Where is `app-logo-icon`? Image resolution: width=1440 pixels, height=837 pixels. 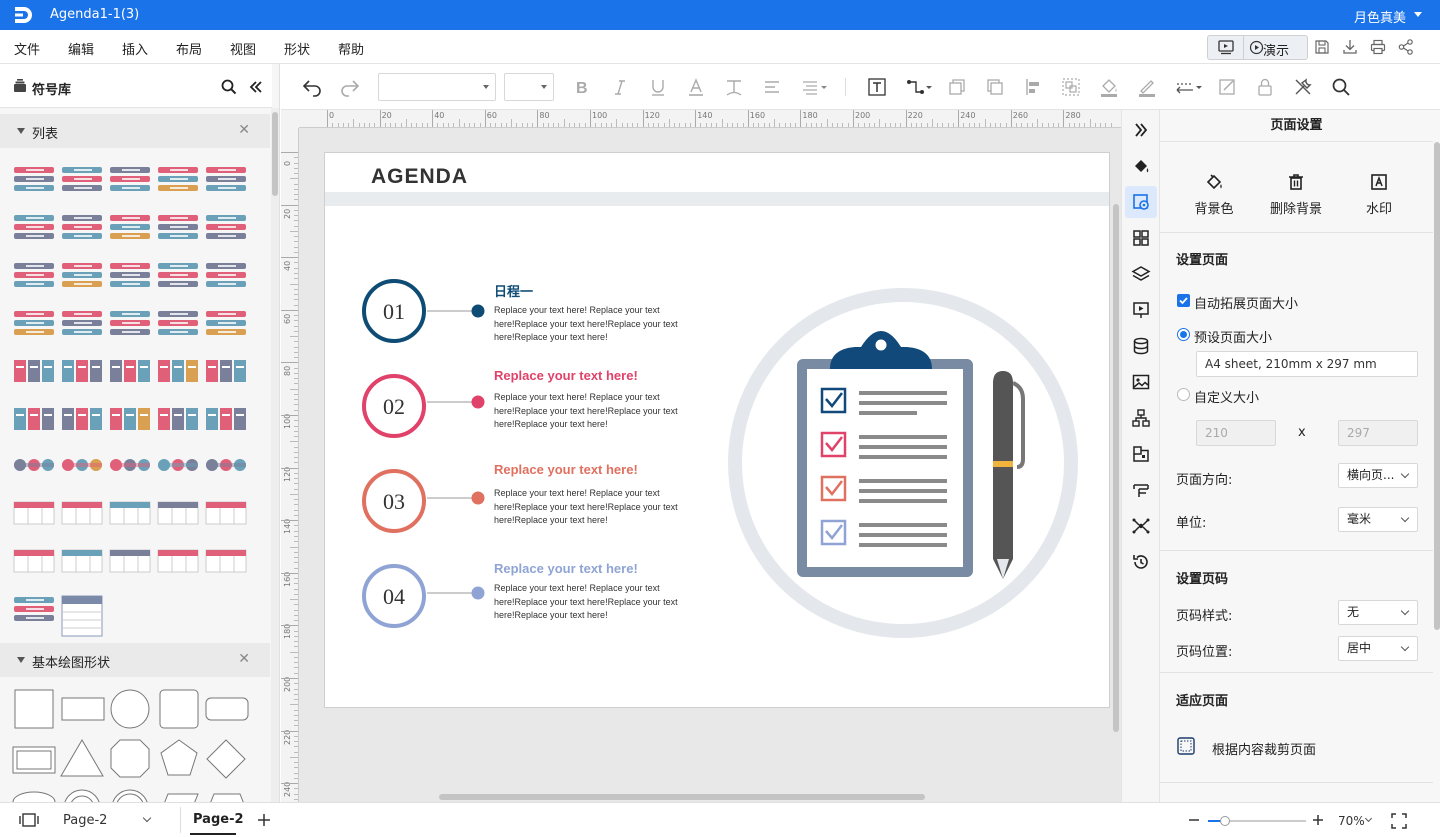
app-logo-icon is located at coordinates (23, 15).